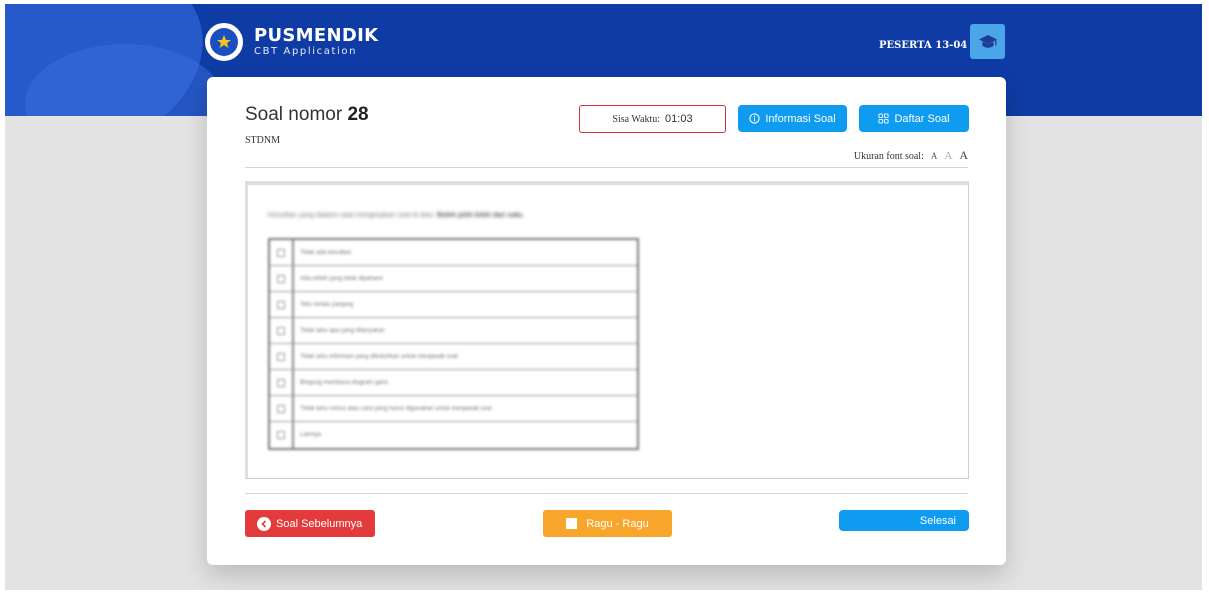 The height and width of the screenshot is (594, 1209). Describe the element at coordinates (316, 35) in the screenshot. I see `app-title: PUSMENDIK` at that location.